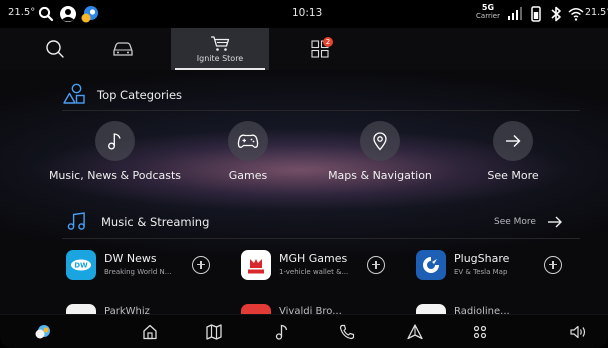  I want to click on plugshare-app-icon, so click(431, 265).